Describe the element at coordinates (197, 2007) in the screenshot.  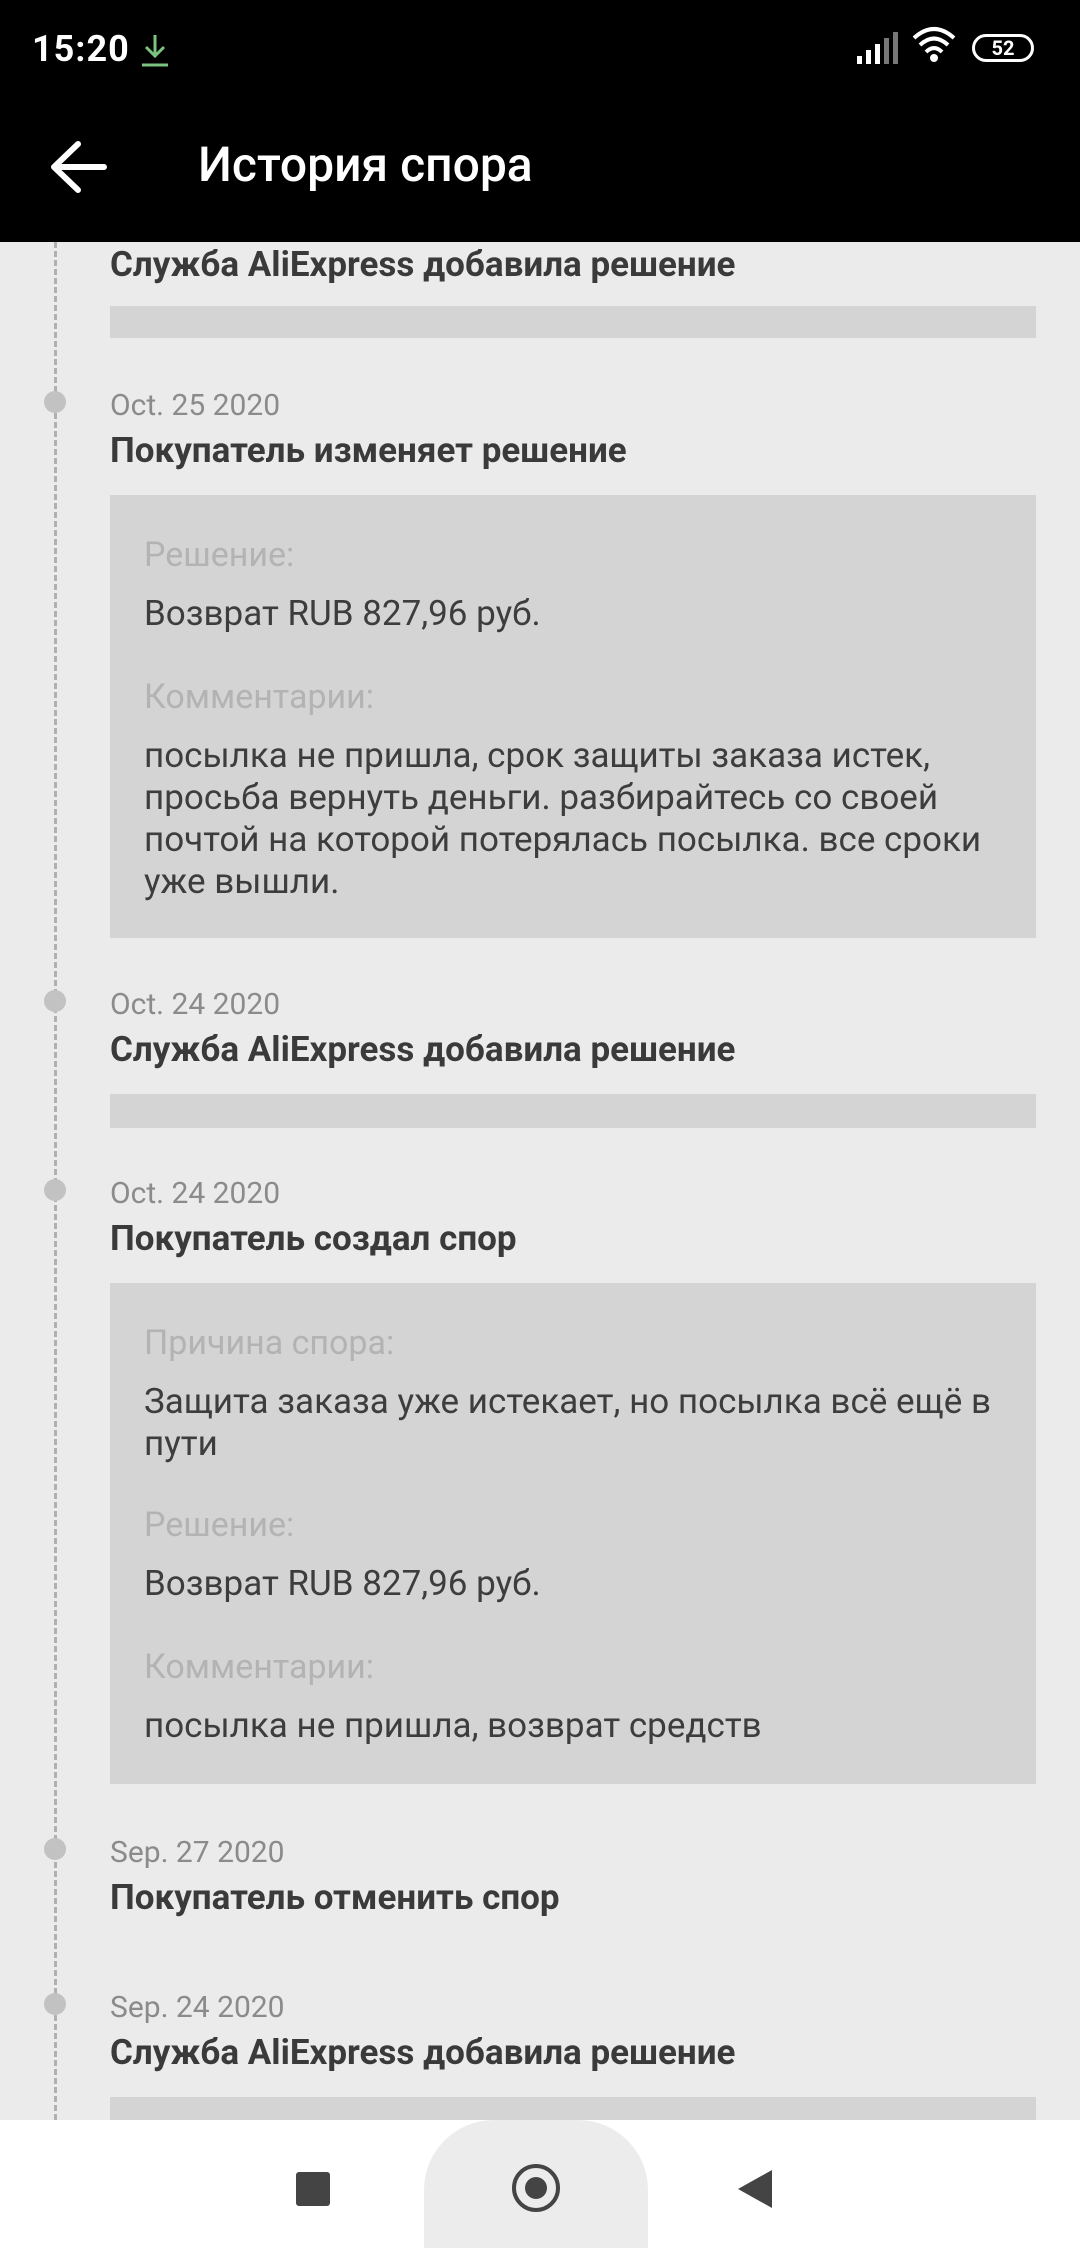
I see `event-date: Sep. 24 2020` at that location.